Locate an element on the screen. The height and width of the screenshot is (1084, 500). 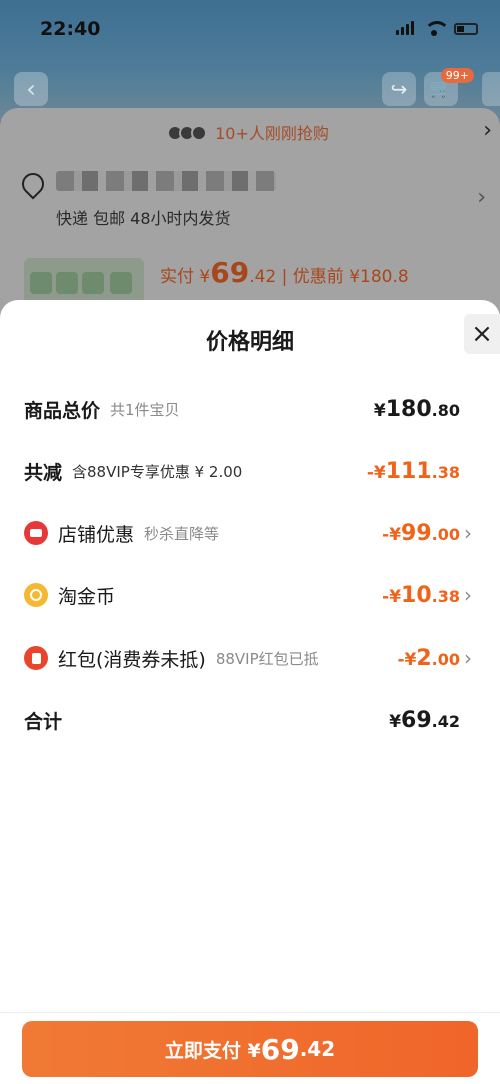
more-button is located at coordinates (491, 89).